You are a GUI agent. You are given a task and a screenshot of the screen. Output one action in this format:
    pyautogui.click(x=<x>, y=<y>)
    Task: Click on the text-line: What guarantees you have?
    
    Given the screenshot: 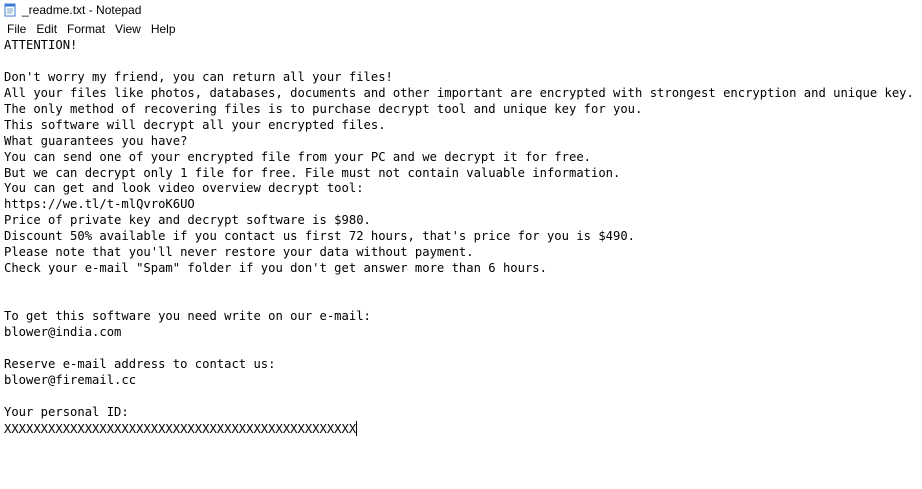 What is the action you would take?
    pyautogui.click(x=463, y=142)
    